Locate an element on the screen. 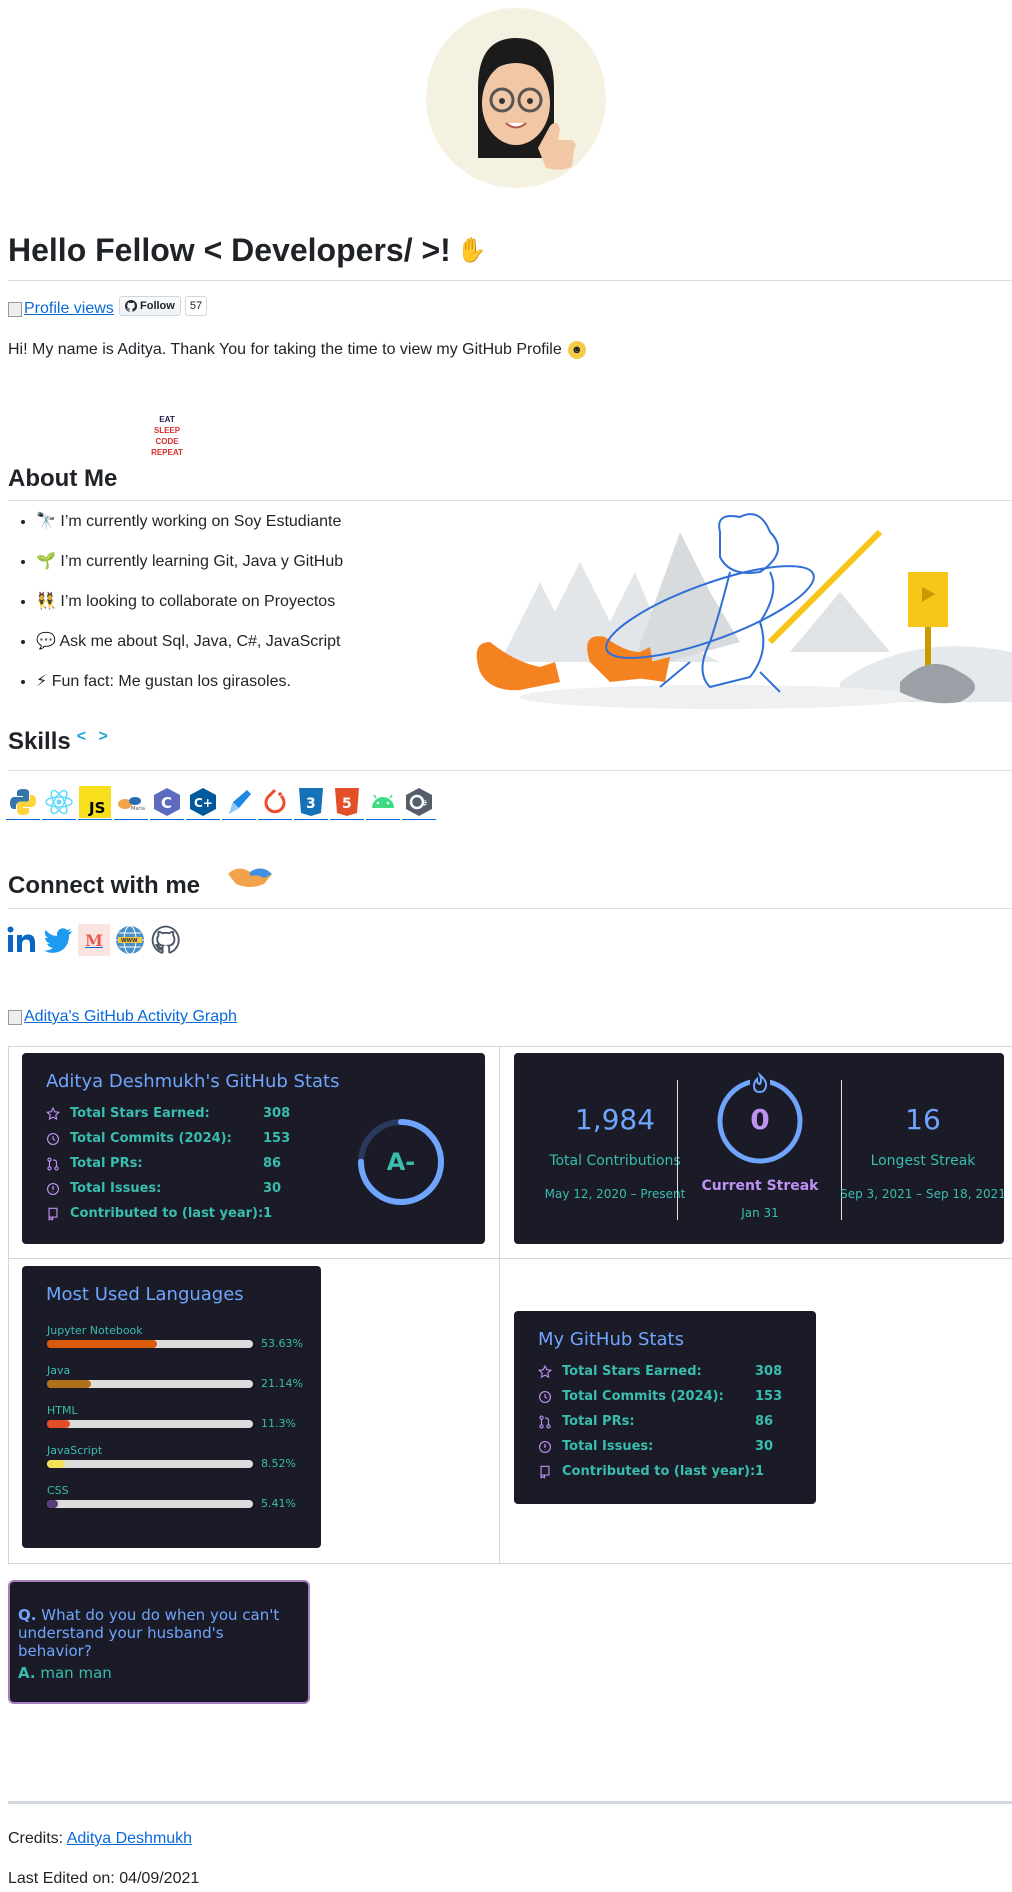  current-streak-value: 0 is located at coordinates (760, 1119).